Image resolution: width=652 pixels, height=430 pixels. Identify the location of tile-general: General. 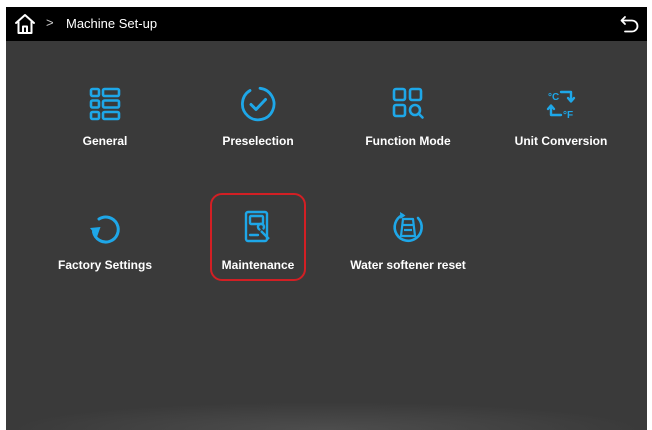
(105, 124).